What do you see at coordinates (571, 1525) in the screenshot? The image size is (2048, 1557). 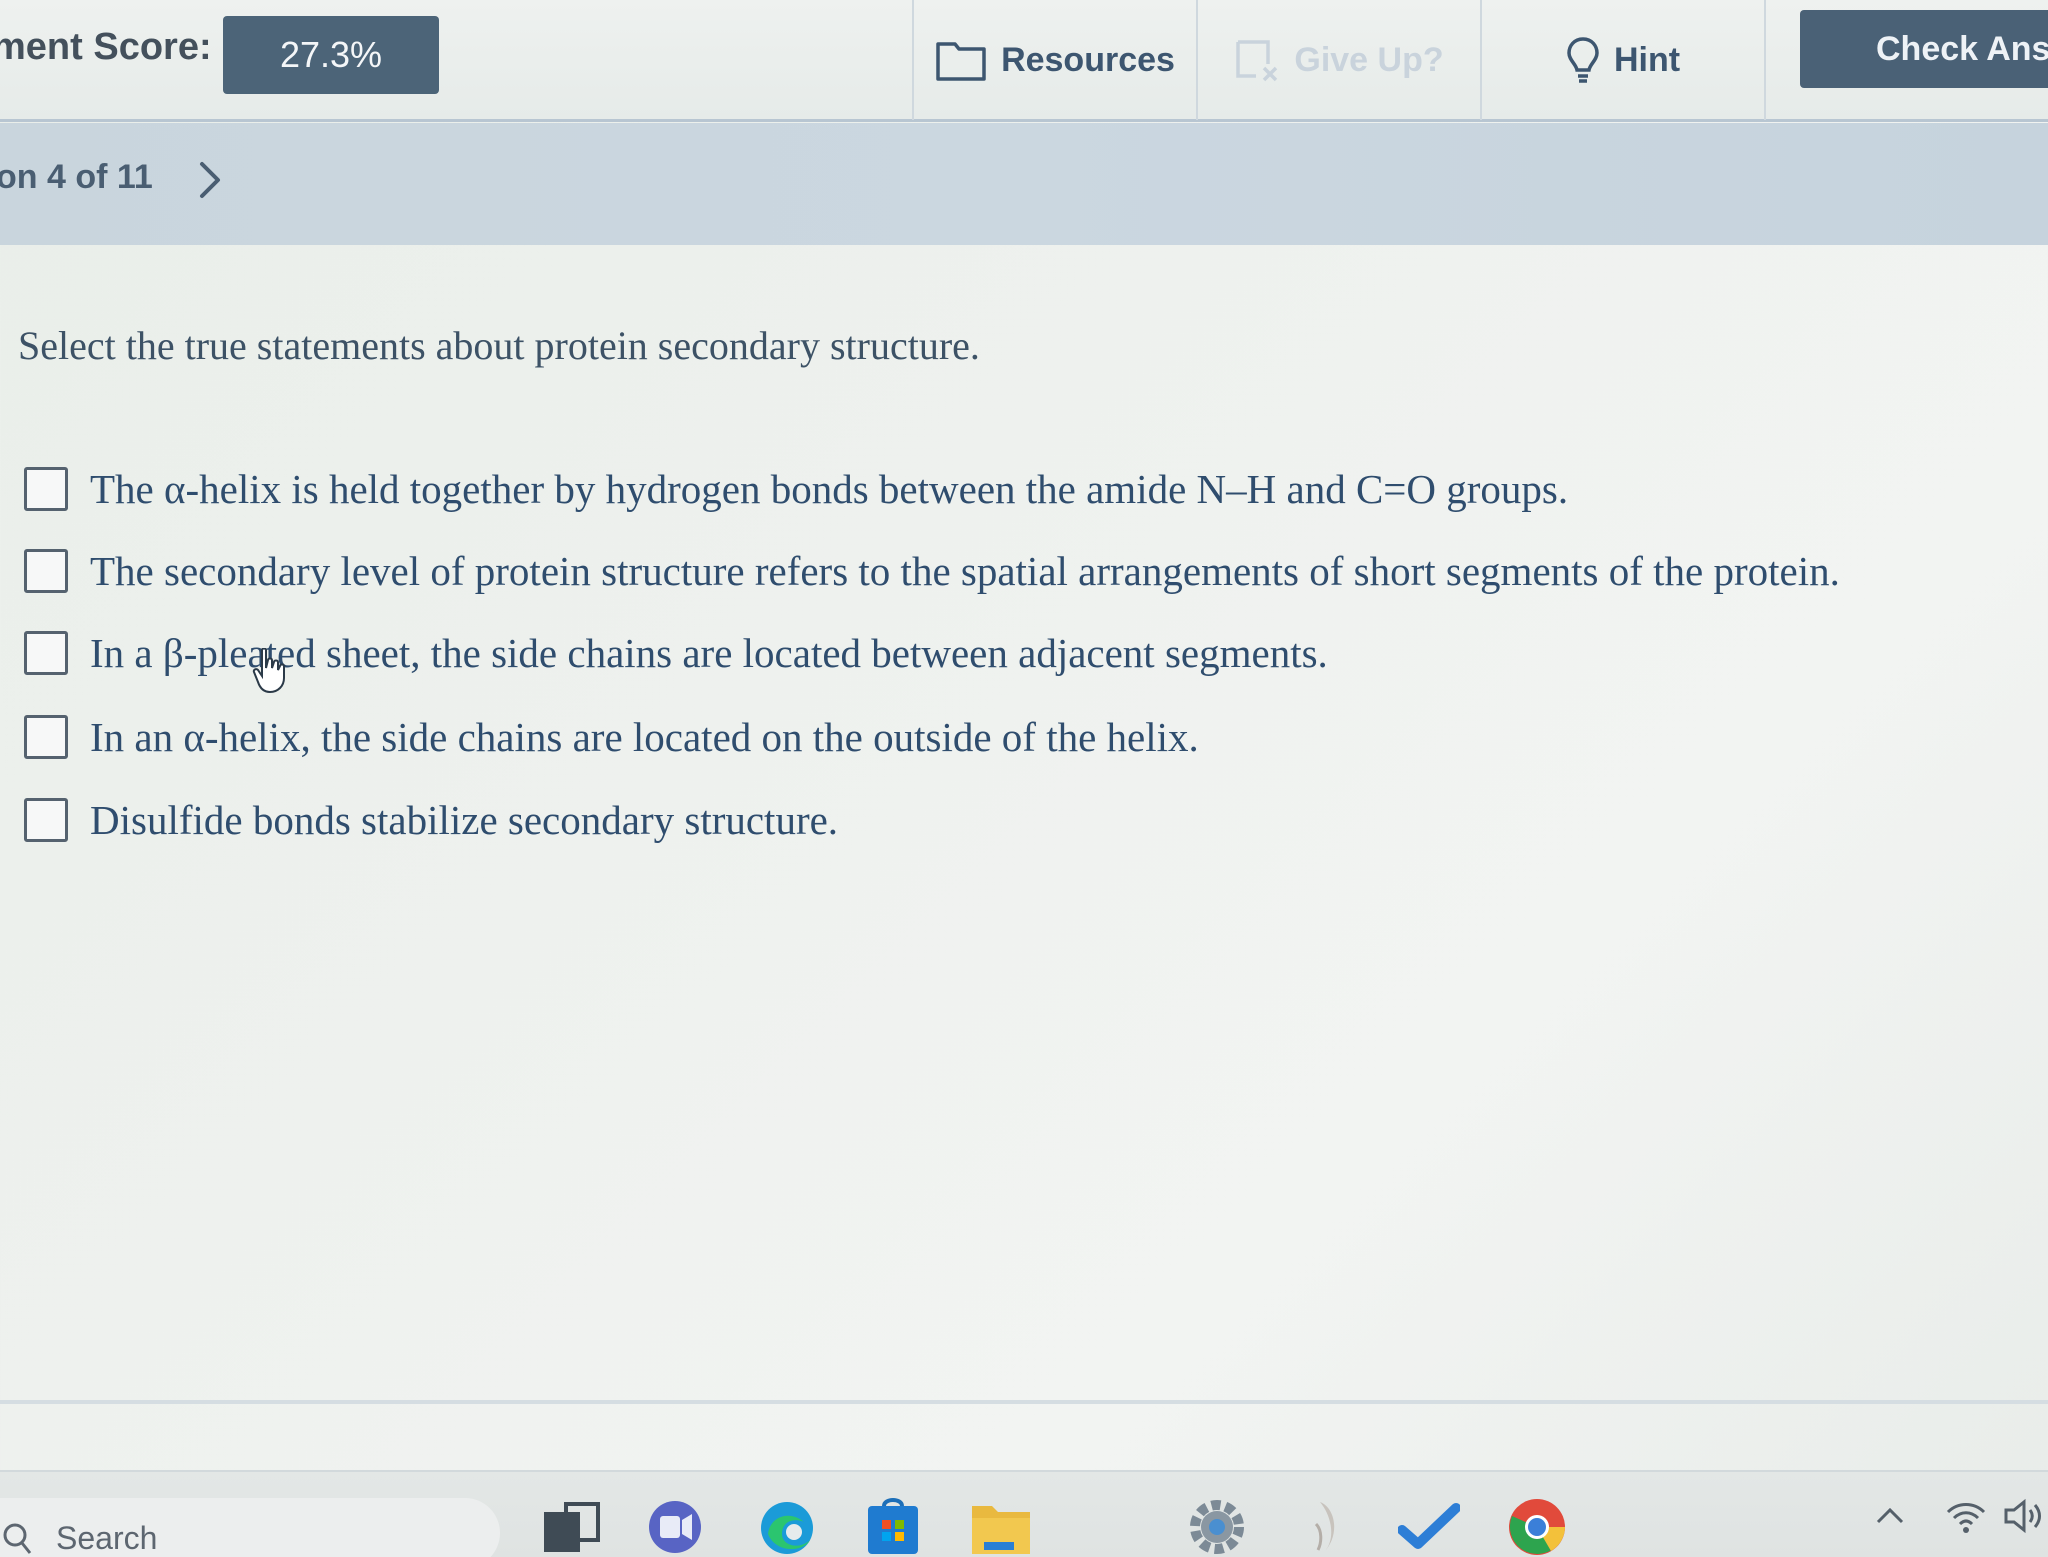 I see `task-view-icon` at bounding box center [571, 1525].